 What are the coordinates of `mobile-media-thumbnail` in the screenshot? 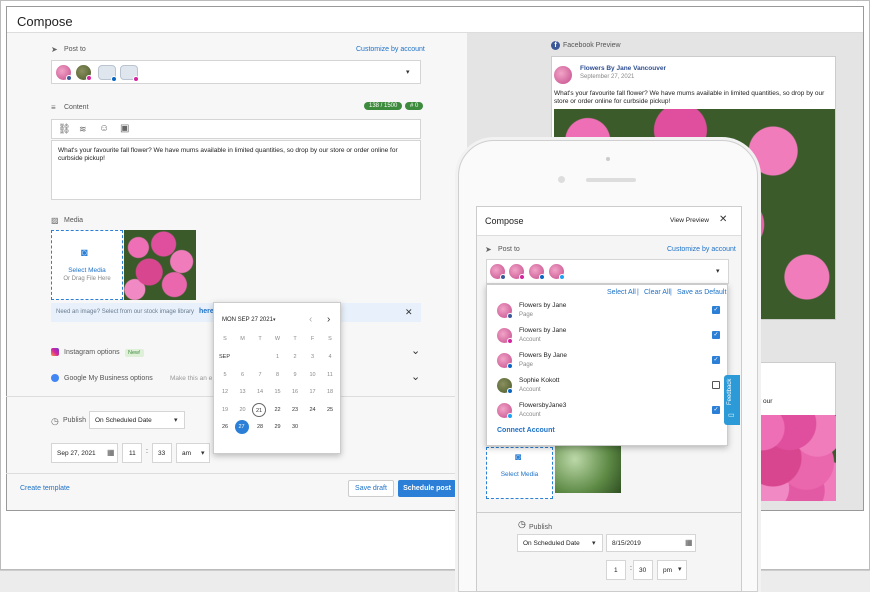 It's located at (588, 469).